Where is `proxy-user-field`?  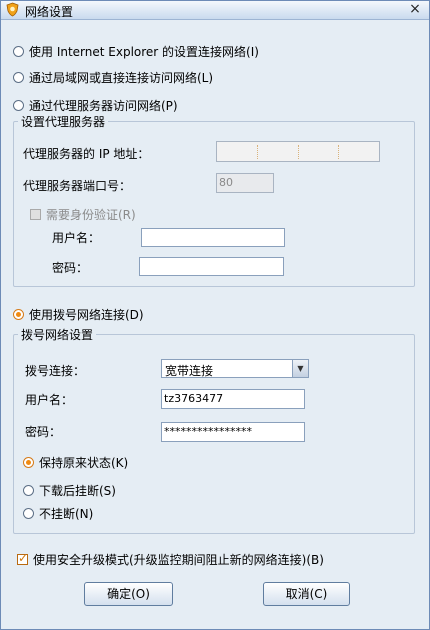
proxy-user-field is located at coordinates (213, 237).